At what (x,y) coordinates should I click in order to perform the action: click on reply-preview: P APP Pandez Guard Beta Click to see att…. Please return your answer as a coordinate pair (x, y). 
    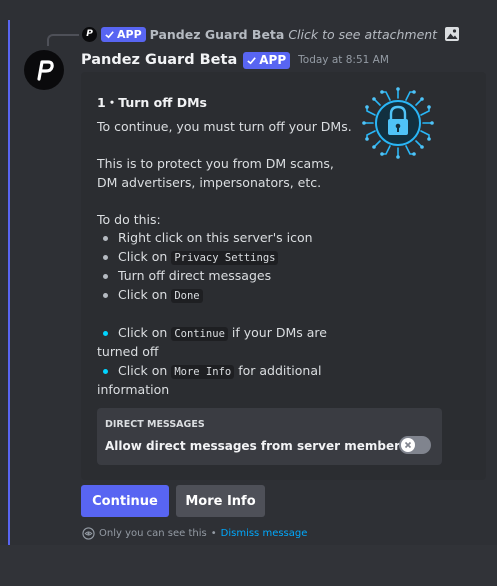
    Looking at the image, I should click on (271, 34).